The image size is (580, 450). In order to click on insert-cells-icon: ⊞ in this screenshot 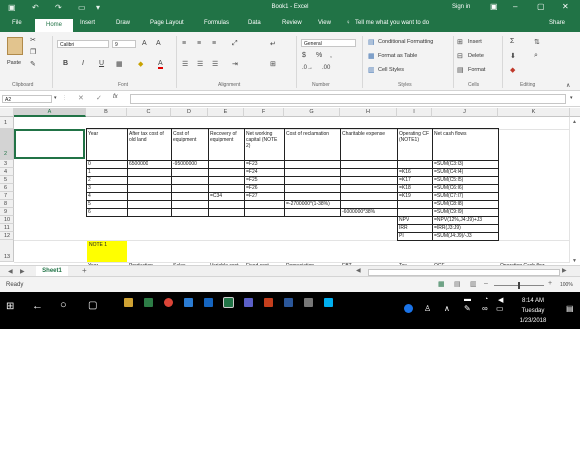, I will do `click(460, 42)`.